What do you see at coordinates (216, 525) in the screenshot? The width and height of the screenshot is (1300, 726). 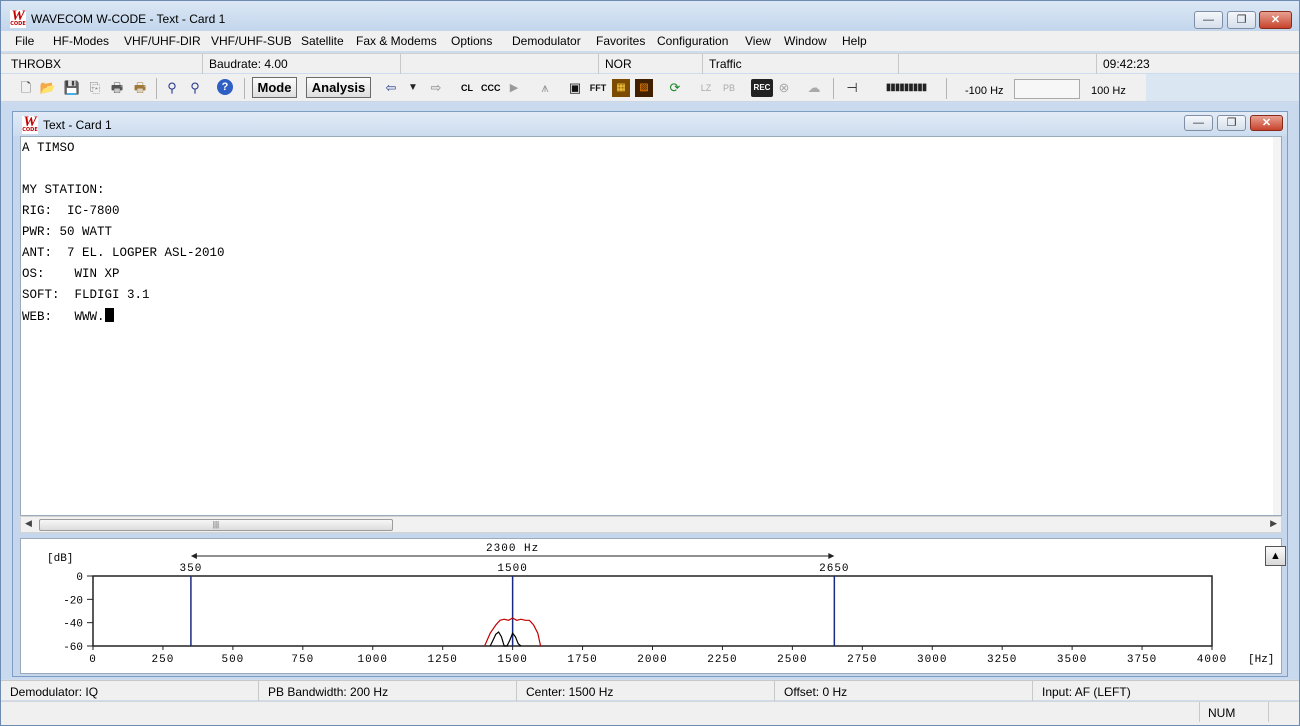 I see `scroll-thumb: |||` at bounding box center [216, 525].